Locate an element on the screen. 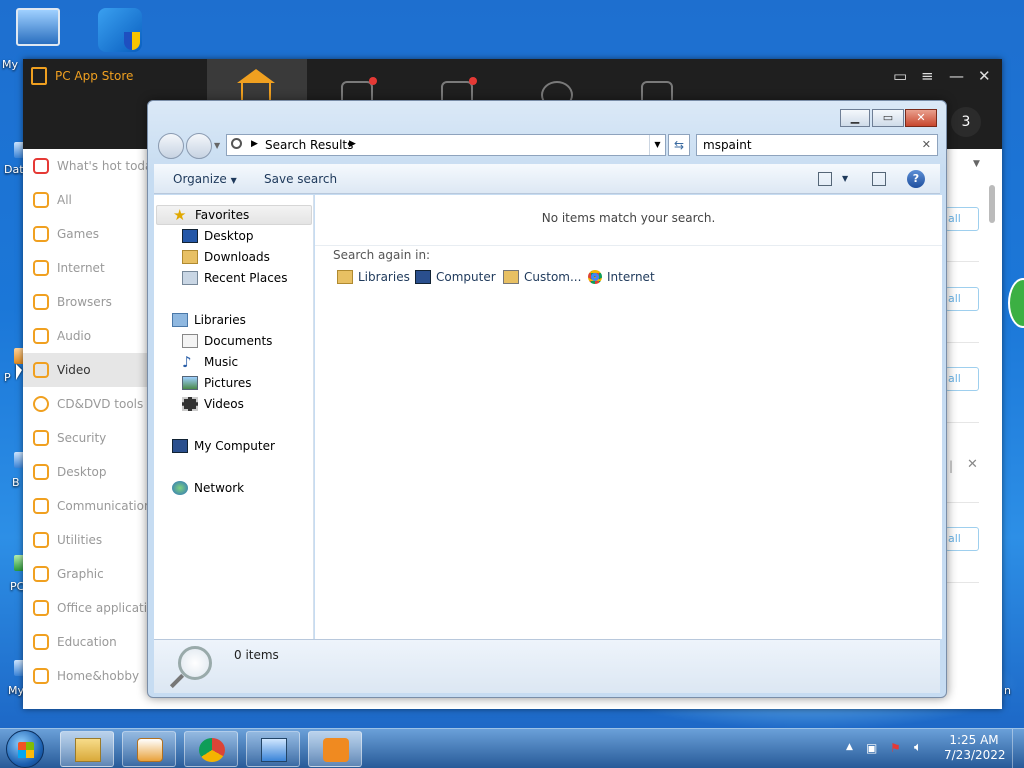  taskbar-control-panel is located at coordinates (273, 749).